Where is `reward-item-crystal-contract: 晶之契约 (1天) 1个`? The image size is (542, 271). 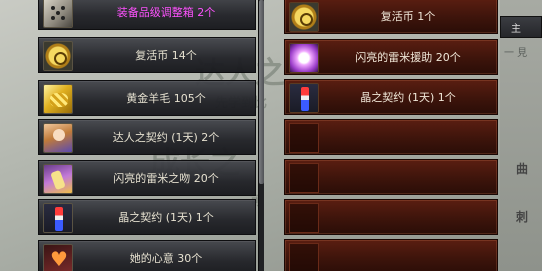 reward-item-crystal-contract: 晶之契约 (1天) 1个 is located at coordinates (391, 97).